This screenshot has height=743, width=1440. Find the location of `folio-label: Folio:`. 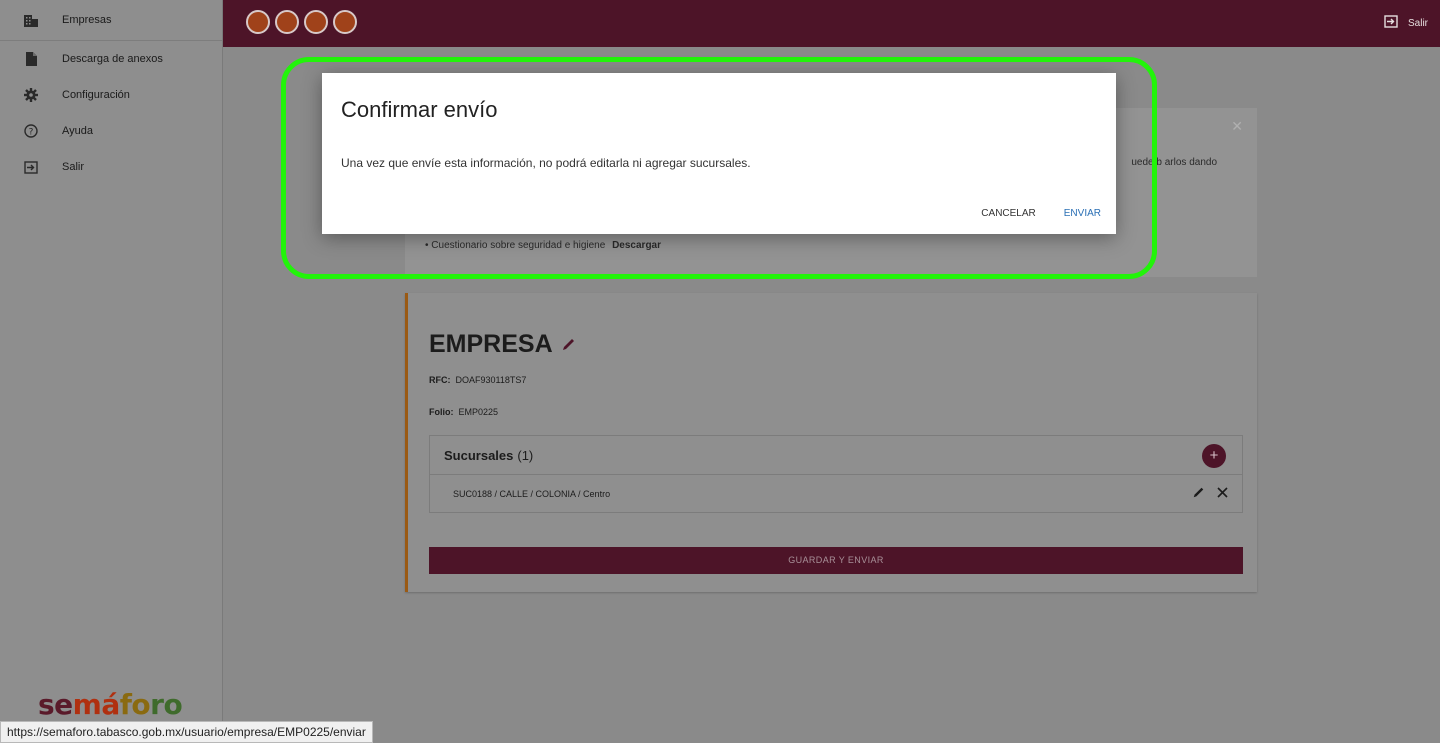

folio-label: Folio: is located at coordinates (441, 412).